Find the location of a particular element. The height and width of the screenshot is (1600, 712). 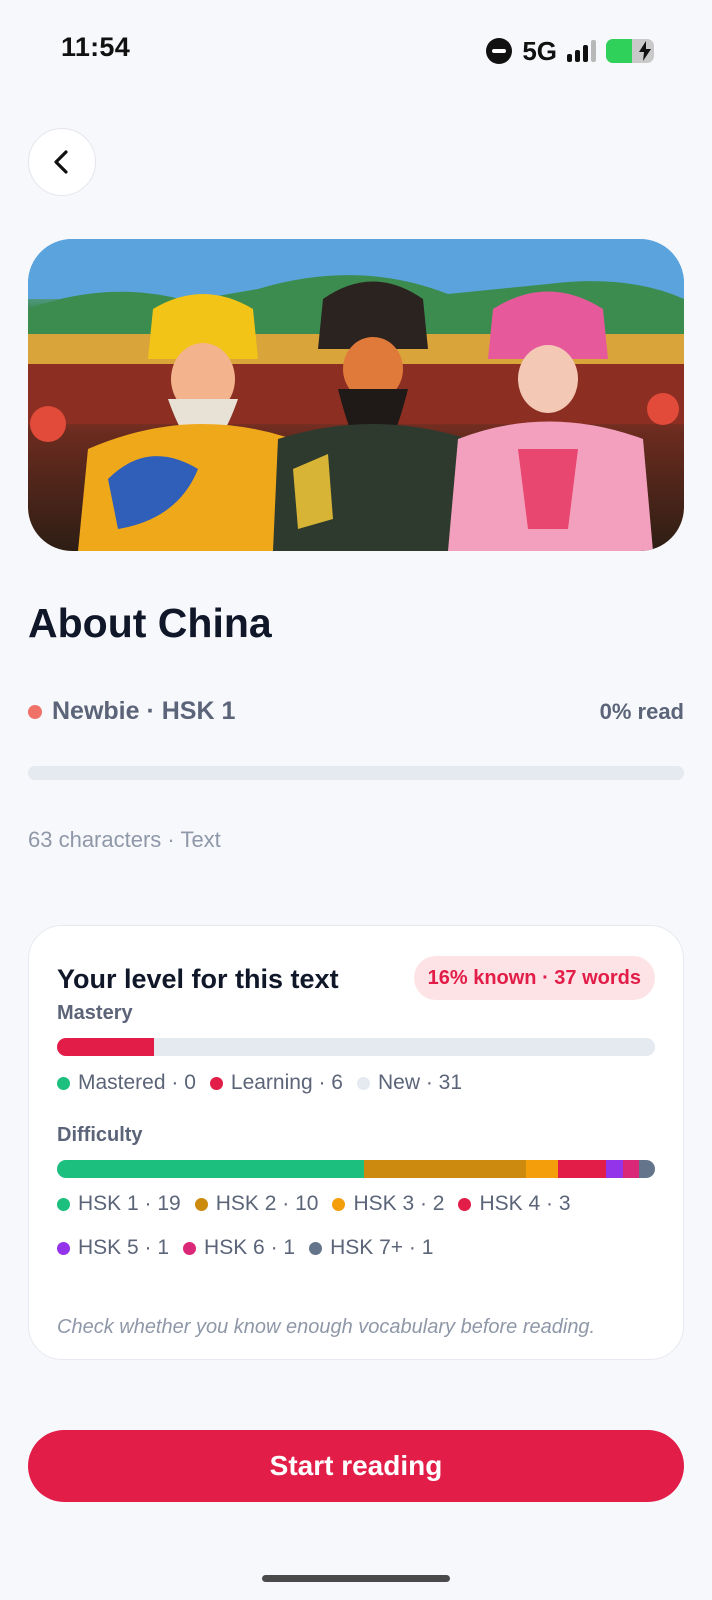

mastery-legend: Mastered · 0 Learning · 6 New · 31 is located at coordinates (266, 1083).